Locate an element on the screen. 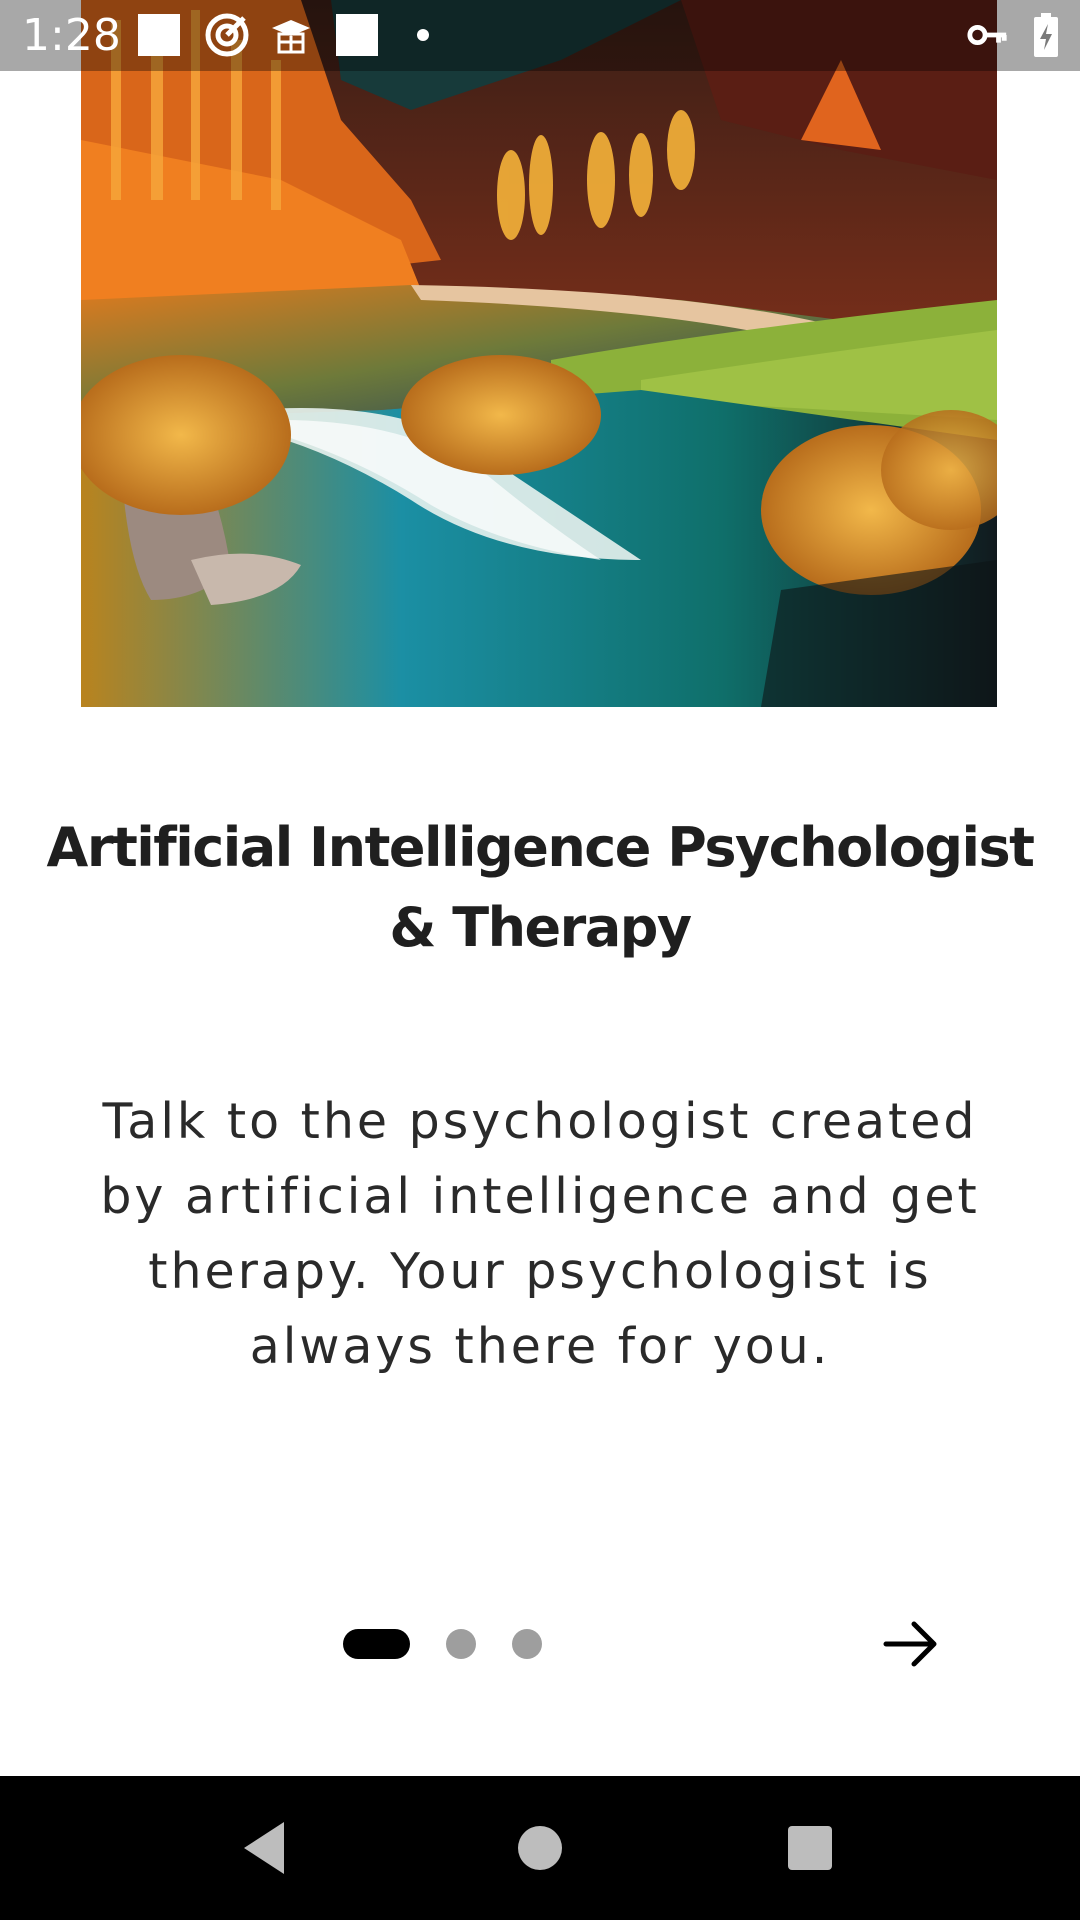 This screenshot has width=1080, height=1920. next-button is located at coordinates (911, 1644).